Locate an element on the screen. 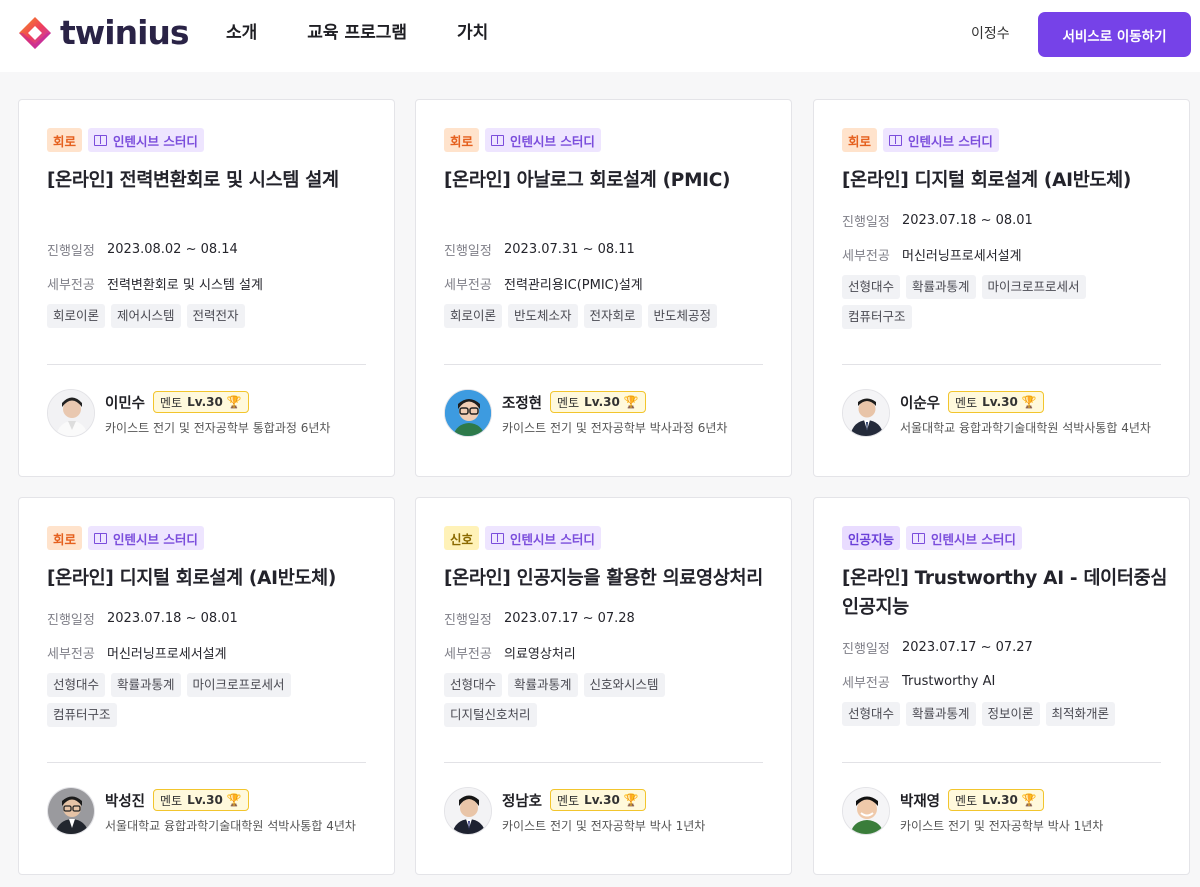 The height and width of the screenshot is (887, 1200). card-tags: 신호 인텐시브 스터디 is located at coordinates (603, 538).